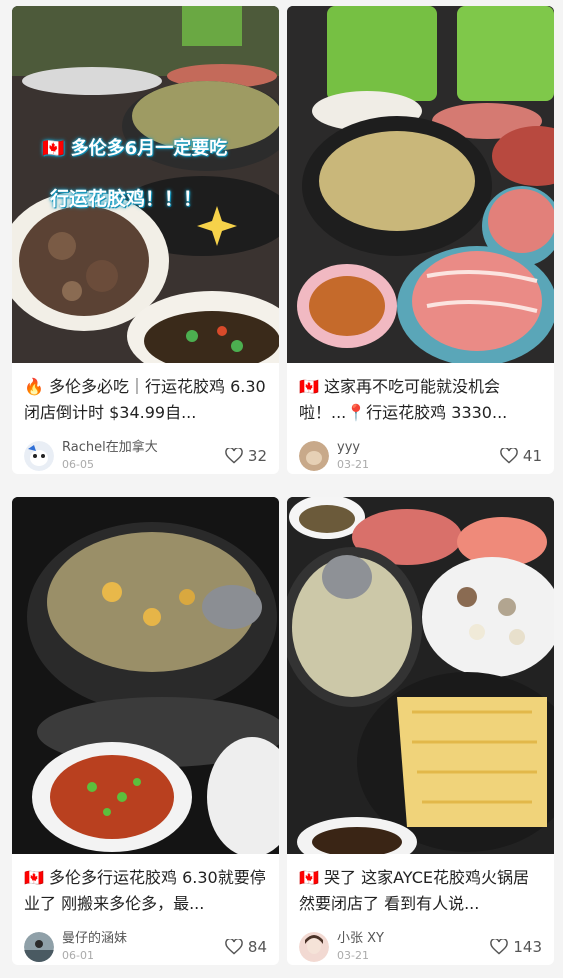 The image size is (563, 978). I want to click on post-date: 06-05, so click(78, 464).